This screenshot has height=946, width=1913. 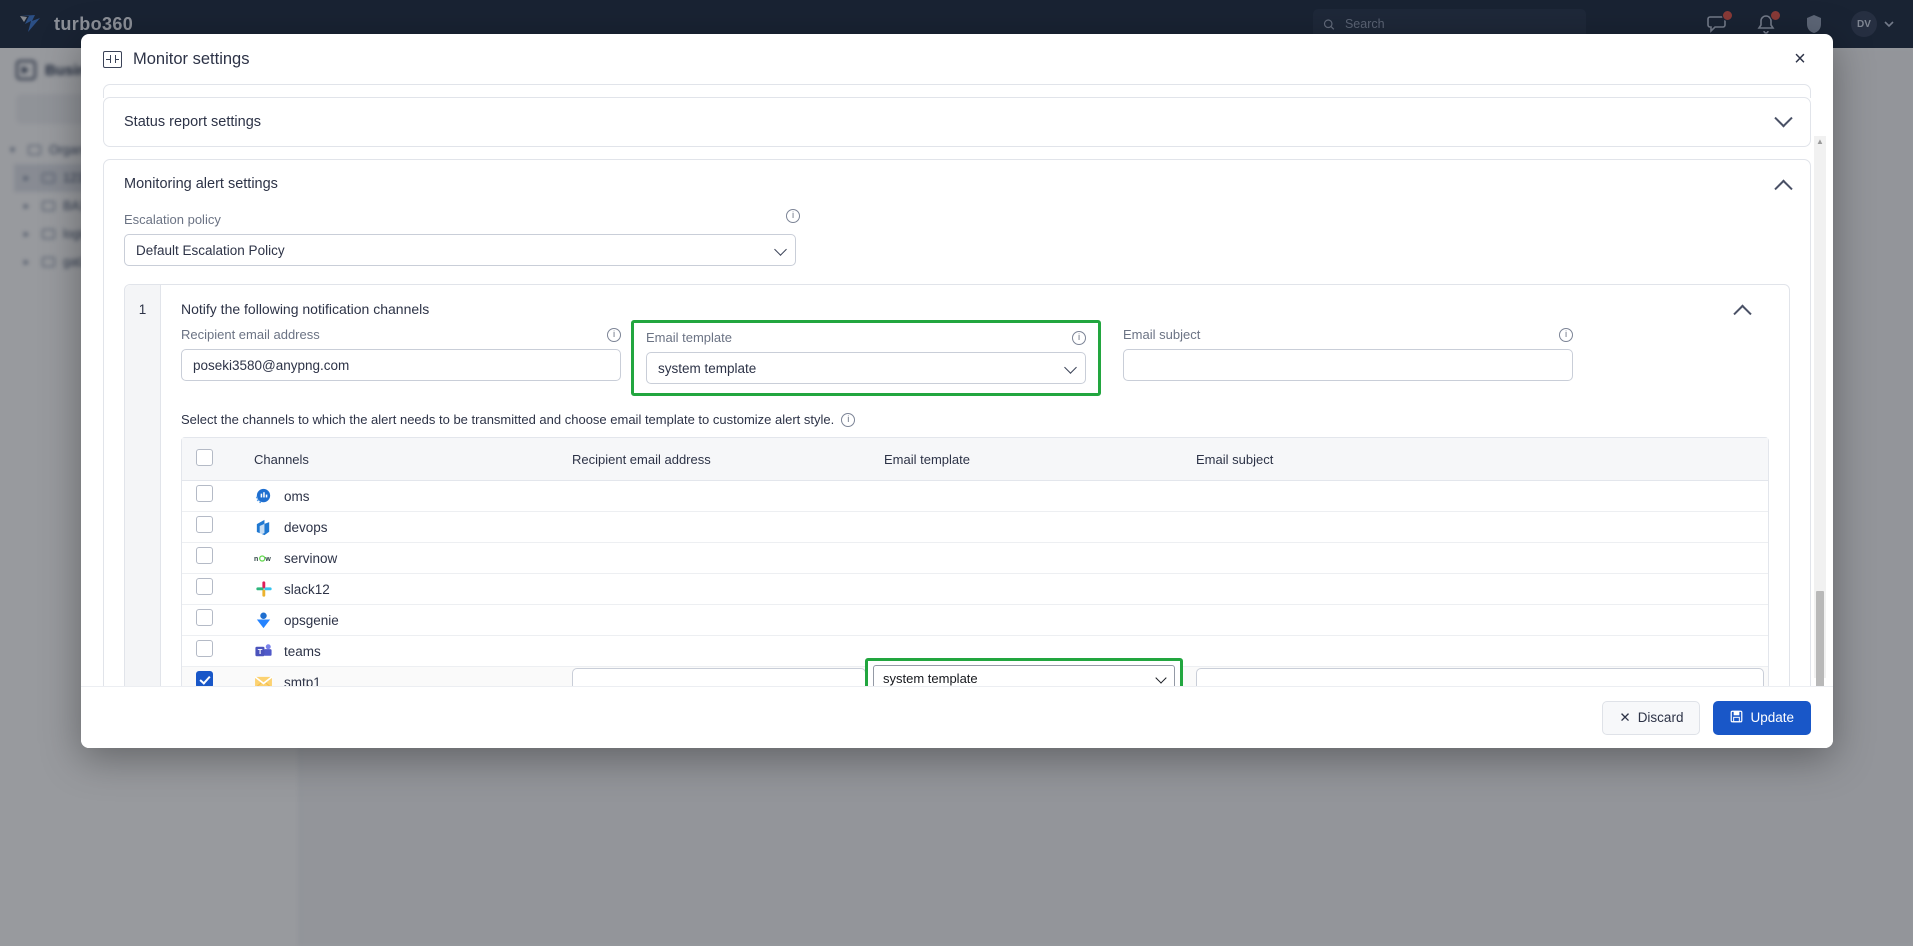 I want to click on monitoring-alert-settings-title: Monitoring alert settings, so click(x=201, y=184).